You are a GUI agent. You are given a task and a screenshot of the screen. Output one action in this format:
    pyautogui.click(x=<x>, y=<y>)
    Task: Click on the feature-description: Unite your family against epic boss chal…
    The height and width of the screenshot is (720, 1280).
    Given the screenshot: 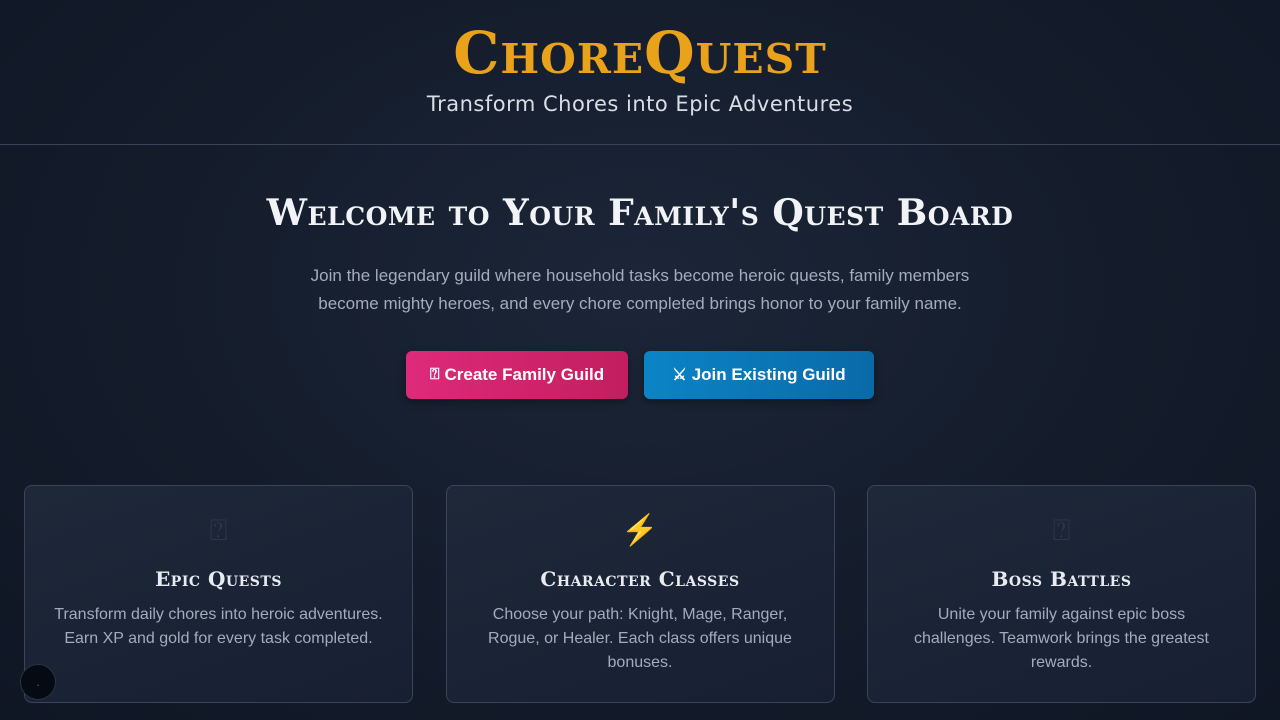 What is the action you would take?
    pyautogui.click(x=1061, y=638)
    